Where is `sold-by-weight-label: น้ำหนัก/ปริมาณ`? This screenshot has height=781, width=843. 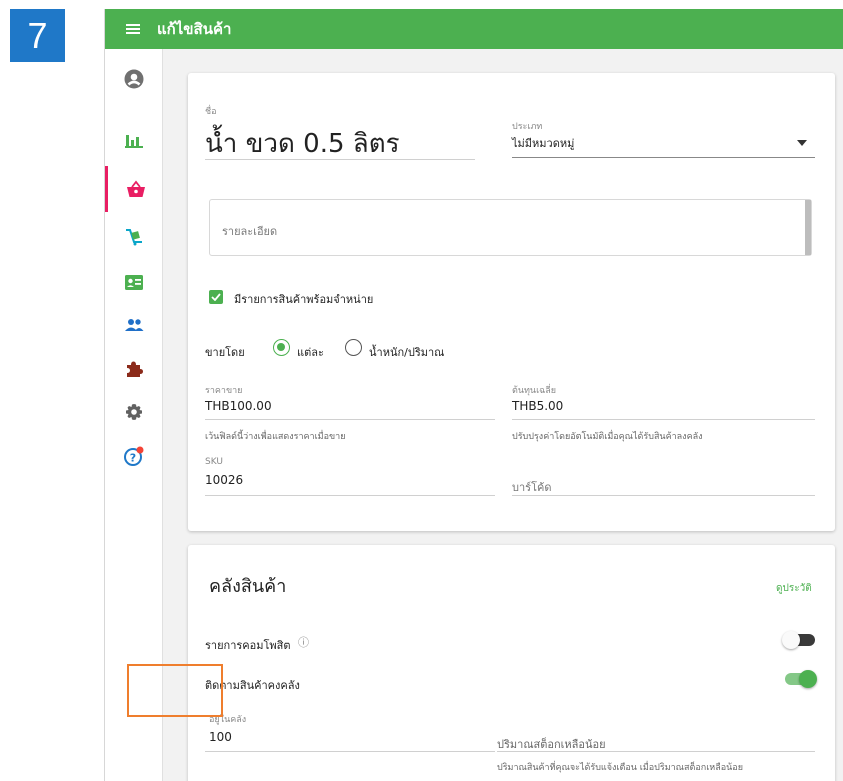 sold-by-weight-label: น้ำหนัก/ปริมาณ is located at coordinates (407, 352).